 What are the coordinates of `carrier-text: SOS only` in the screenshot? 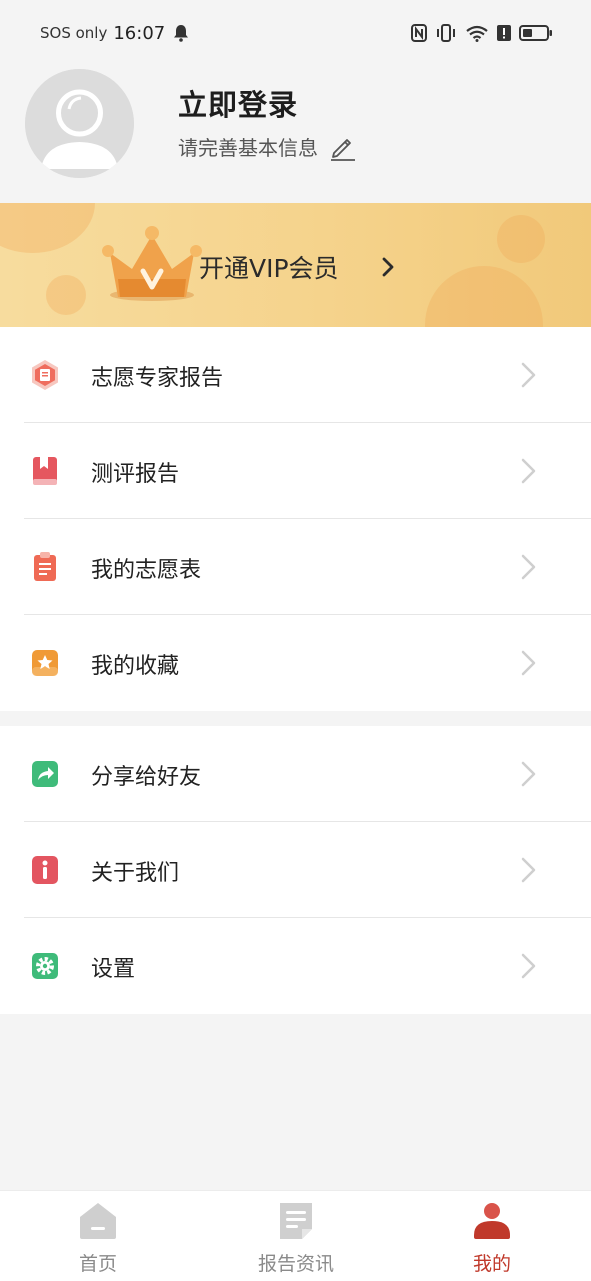 It's located at (74, 33).